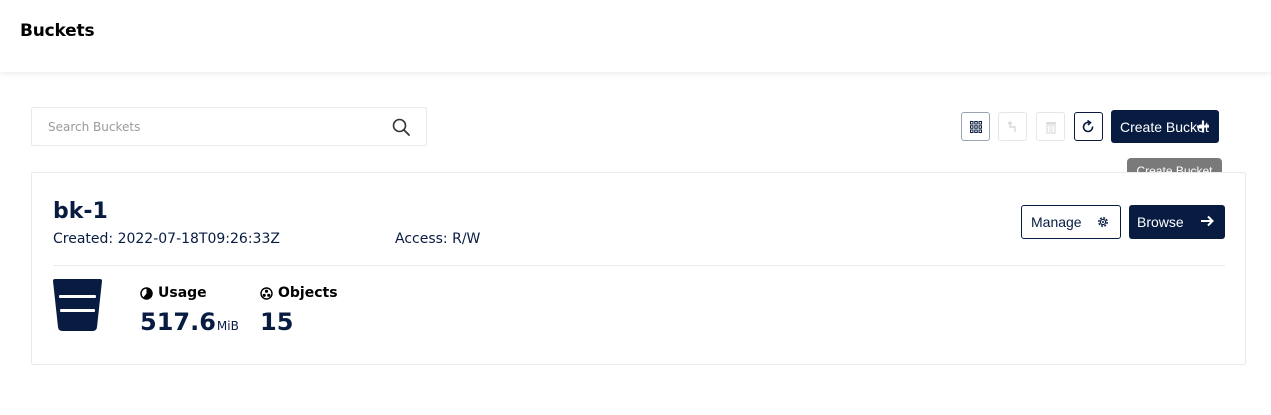 This screenshot has height=415, width=1271. I want to click on usage-label: Usage, so click(182, 293).